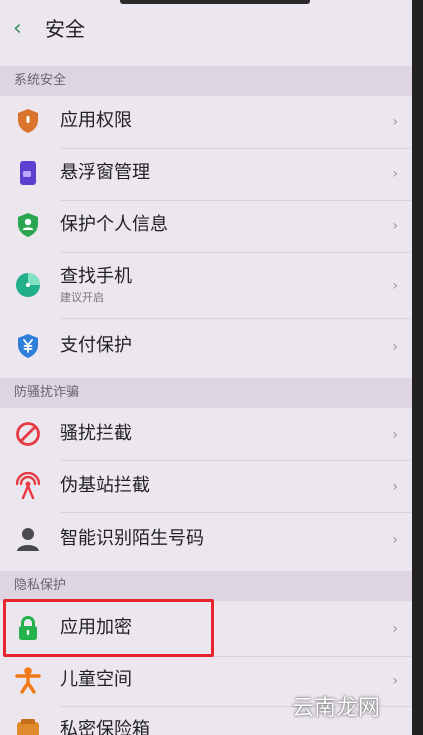  I want to click on row-personal-info: 保护个人信息 ›, so click(206, 226).